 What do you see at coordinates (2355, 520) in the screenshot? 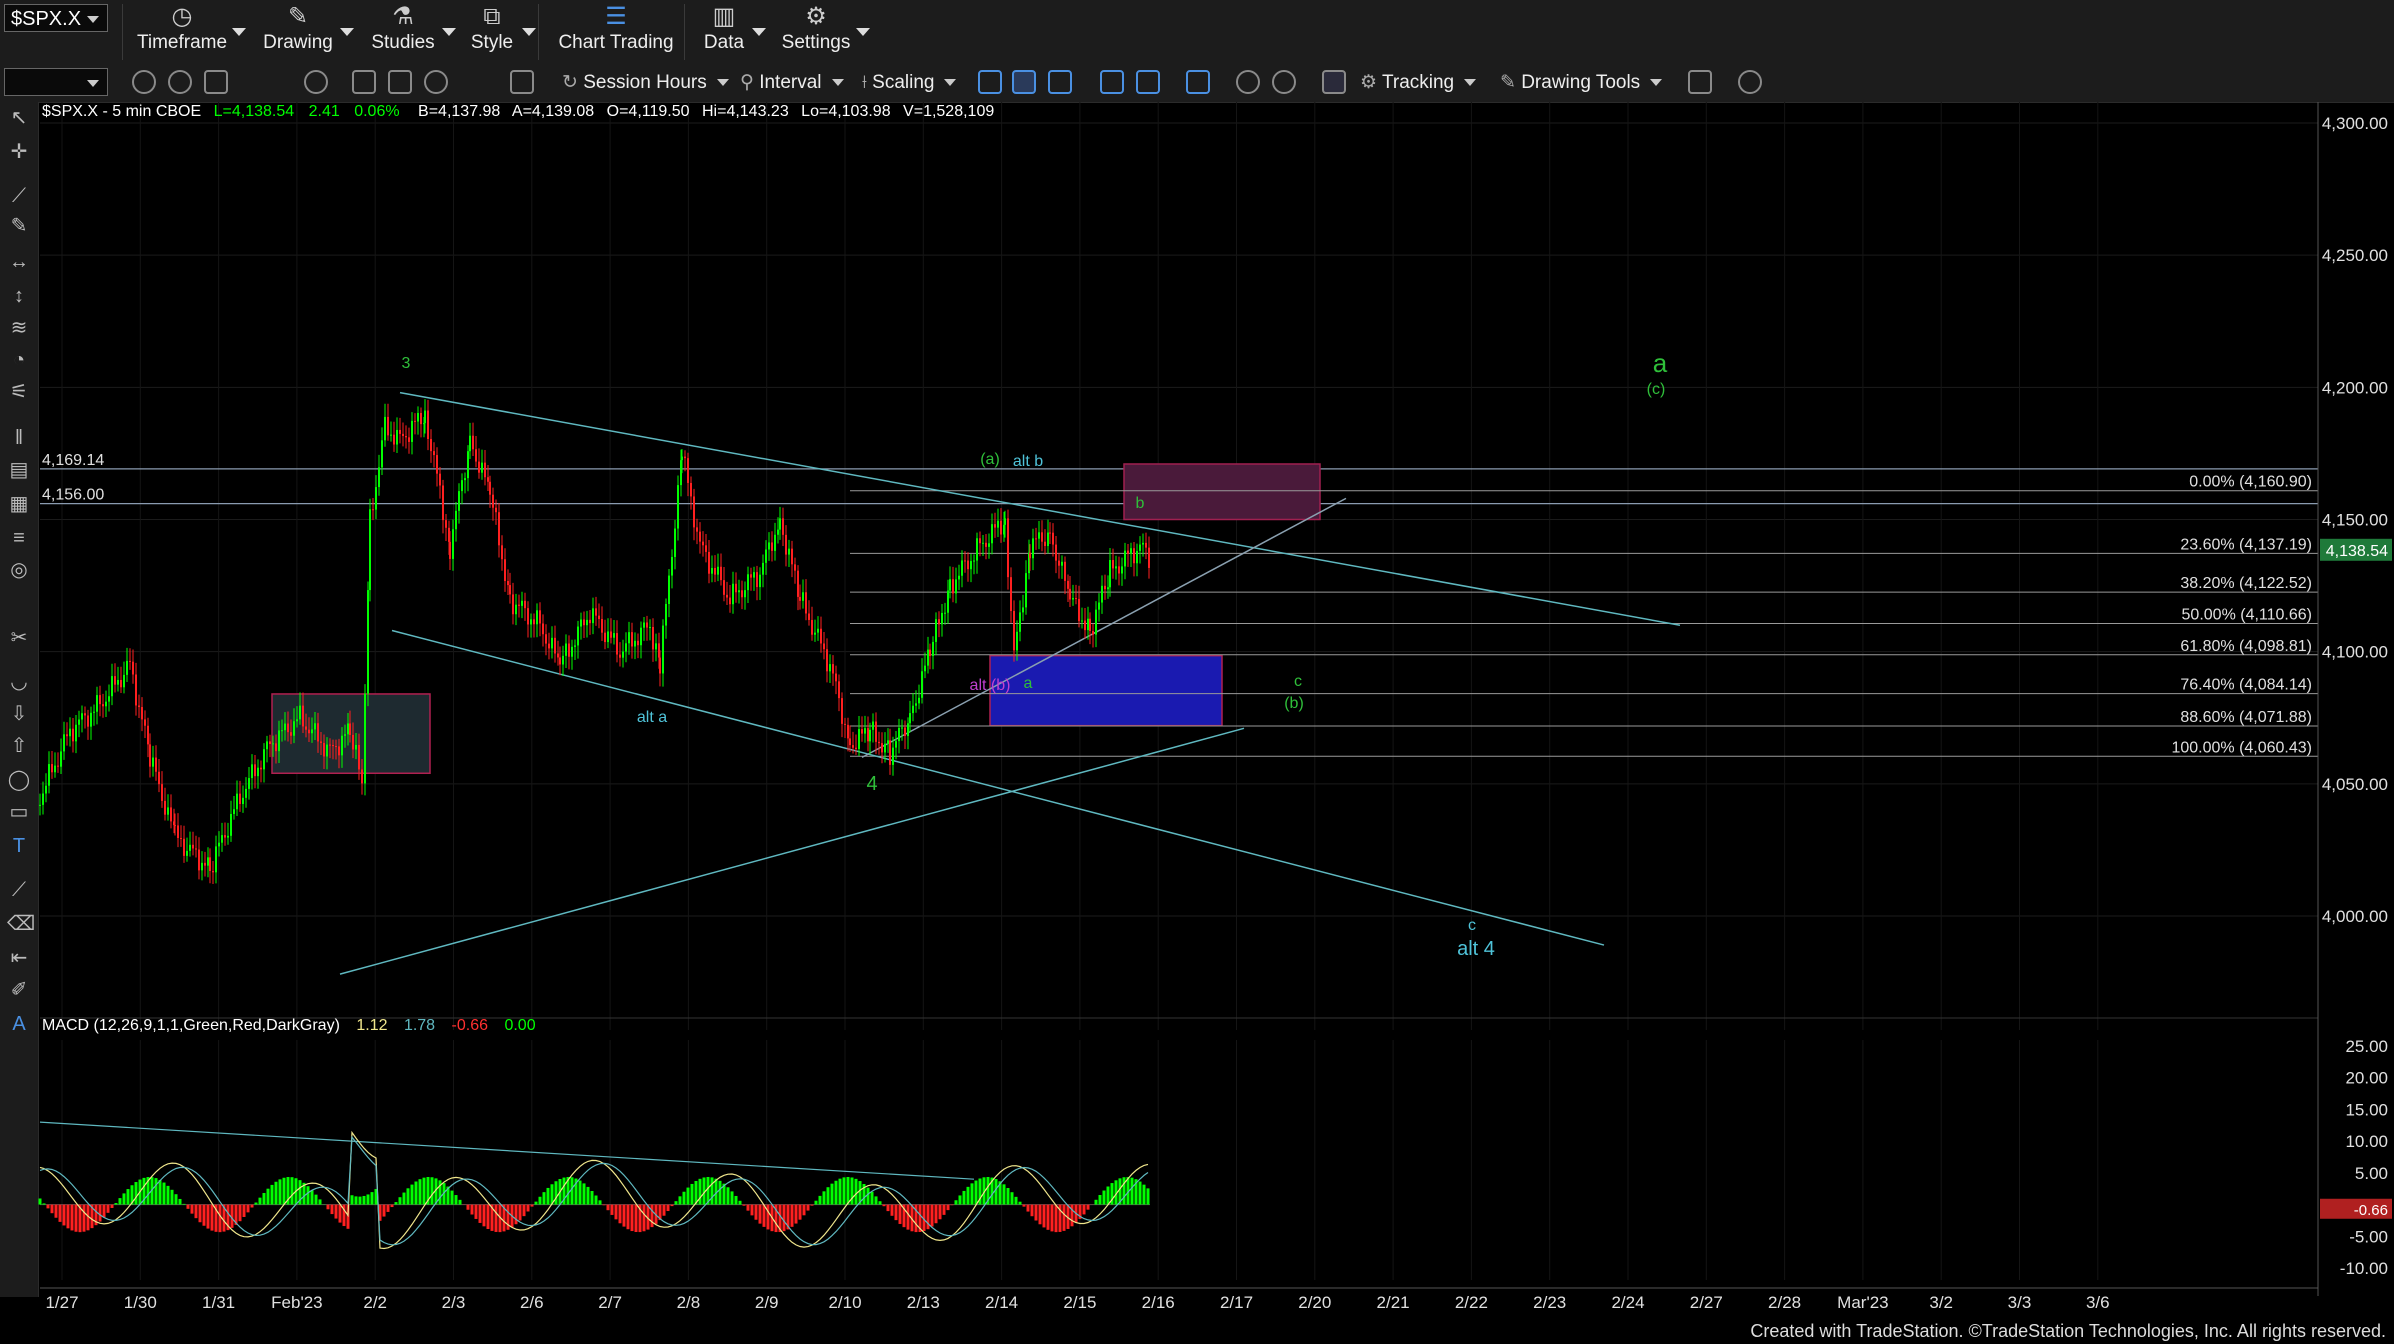
I see `price-label: 4,150.00` at bounding box center [2355, 520].